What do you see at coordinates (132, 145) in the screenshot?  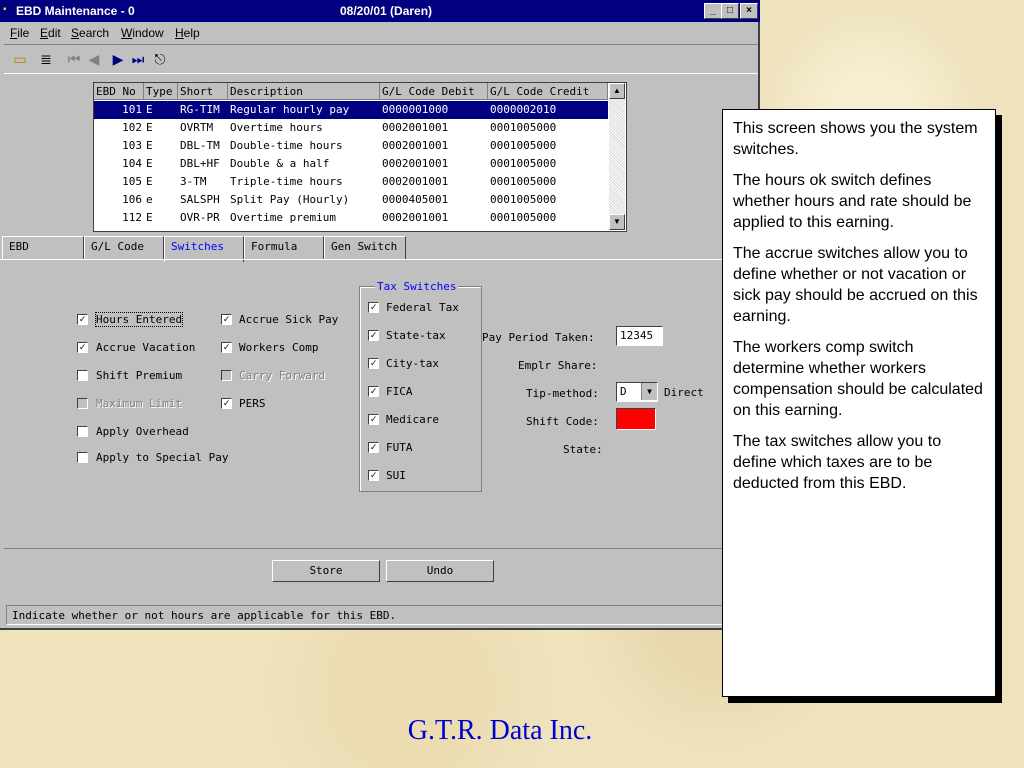 I see `table-cell: 103` at bounding box center [132, 145].